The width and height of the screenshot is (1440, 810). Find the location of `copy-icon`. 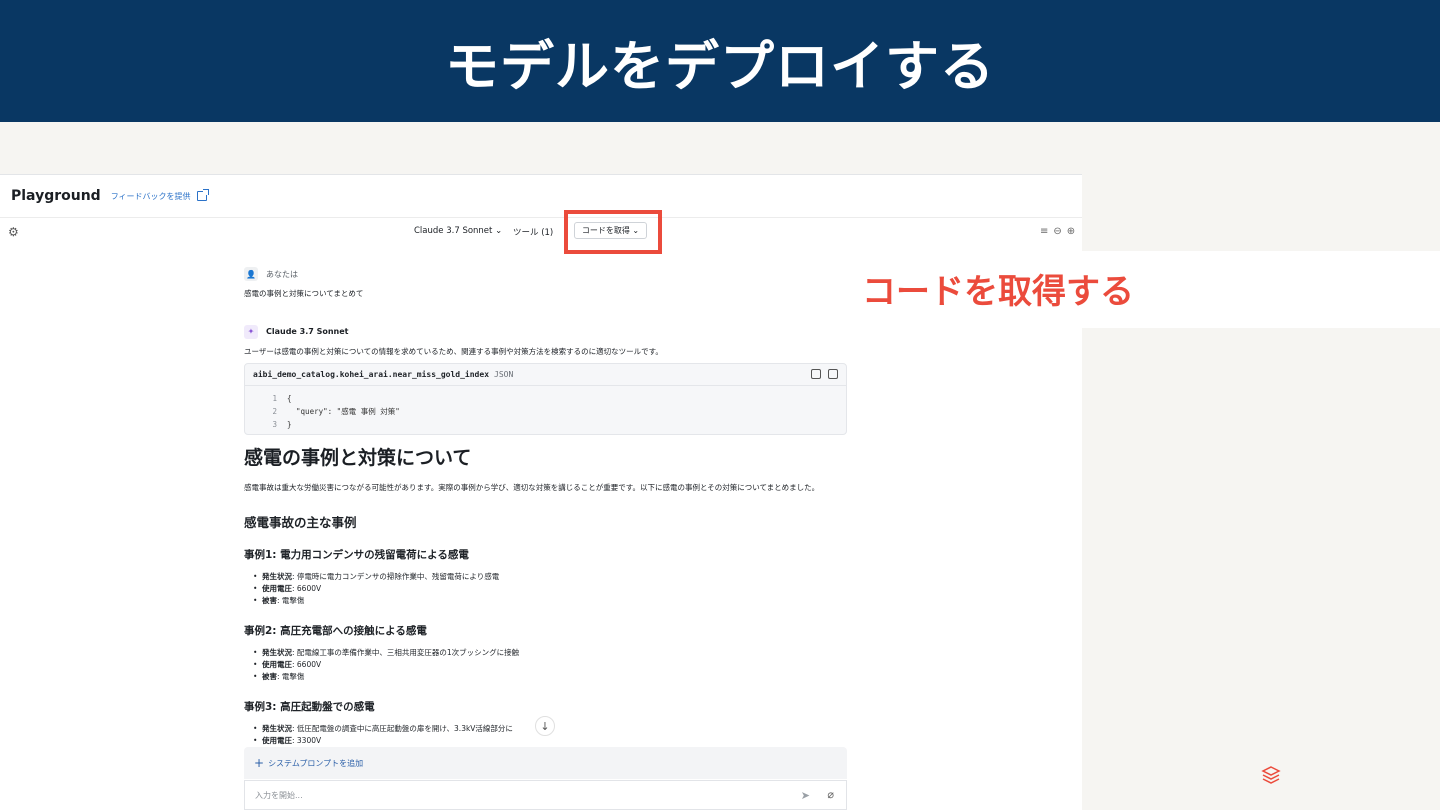

copy-icon is located at coordinates (833, 374).